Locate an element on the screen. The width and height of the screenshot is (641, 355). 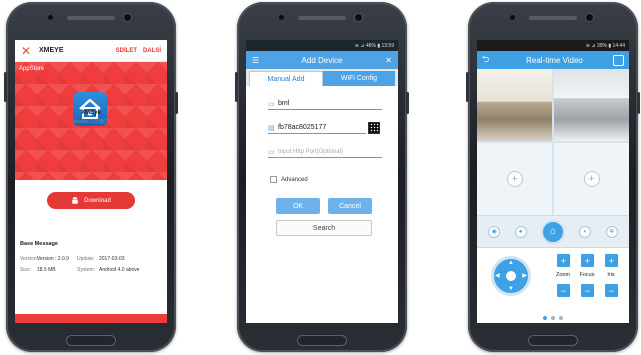
download-label: Download is located at coordinates (97, 200).